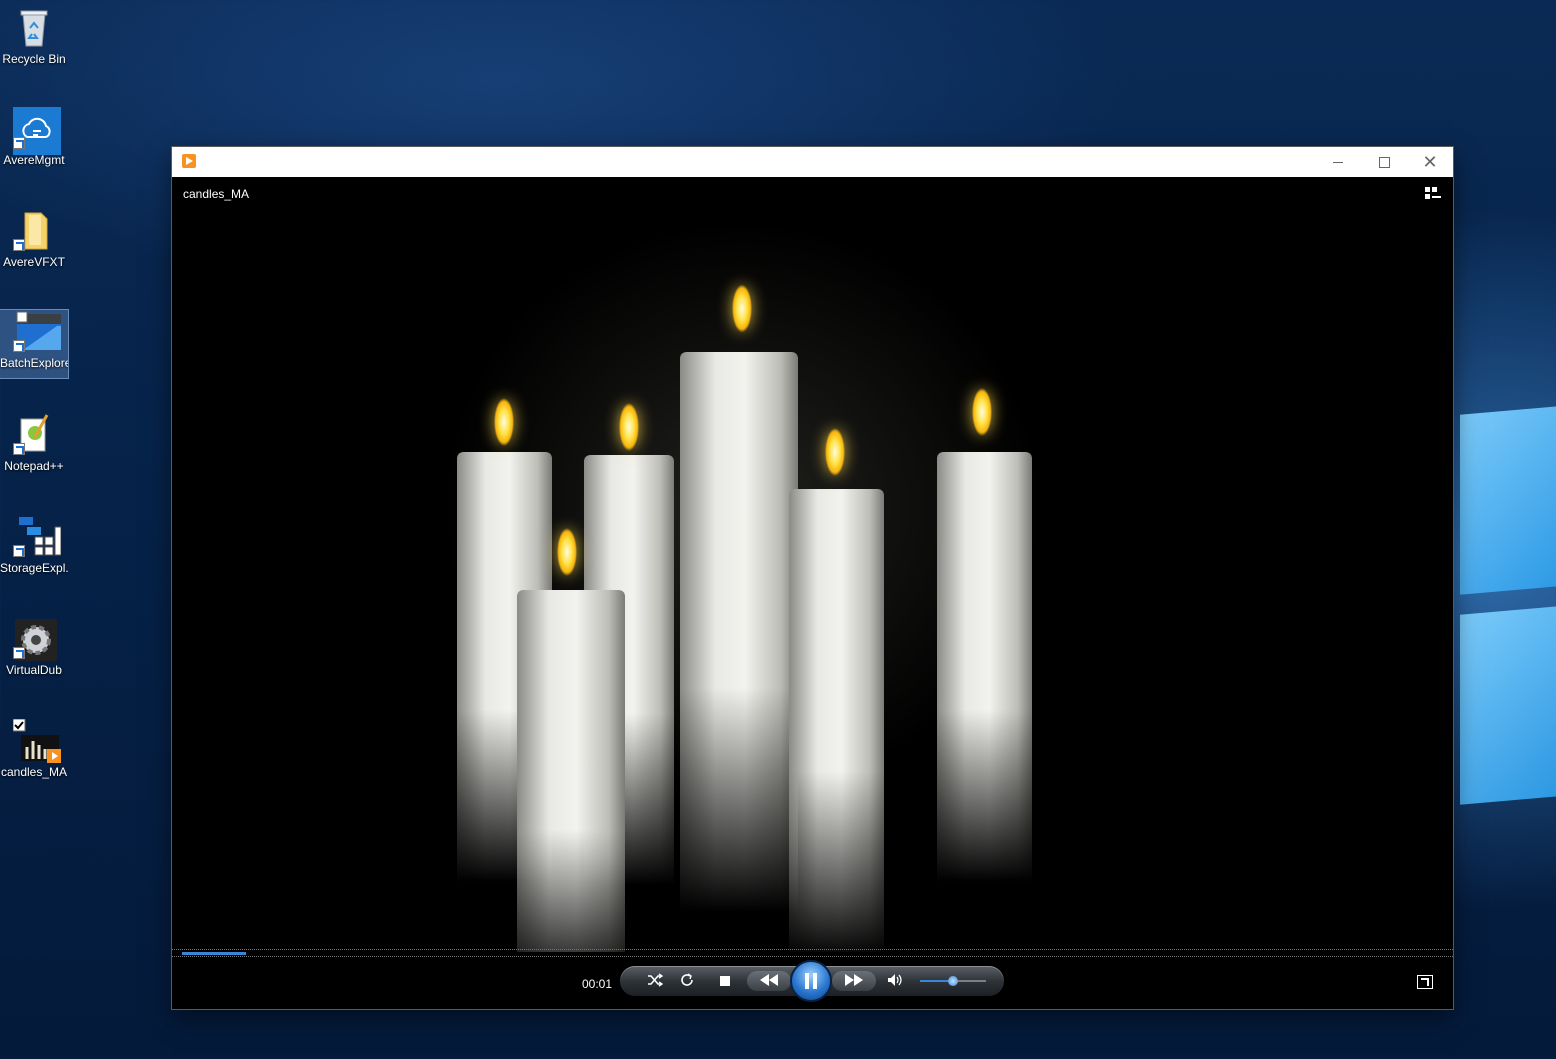 This screenshot has width=1556, height=1059. What do you see at coordinates (216, 194) in the screenshot?
I see `media-title: candles_MA` at bounding box center [216, 194].